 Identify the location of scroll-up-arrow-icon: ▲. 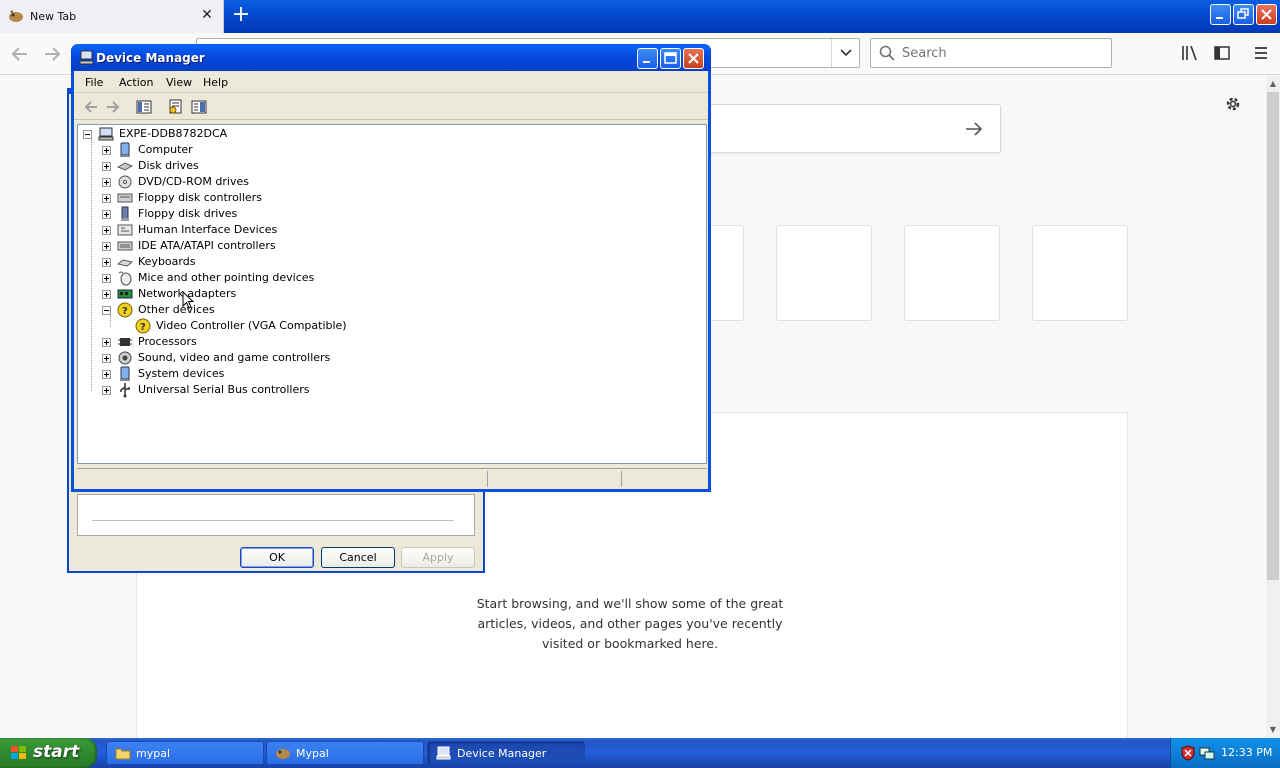
(1273, 84).